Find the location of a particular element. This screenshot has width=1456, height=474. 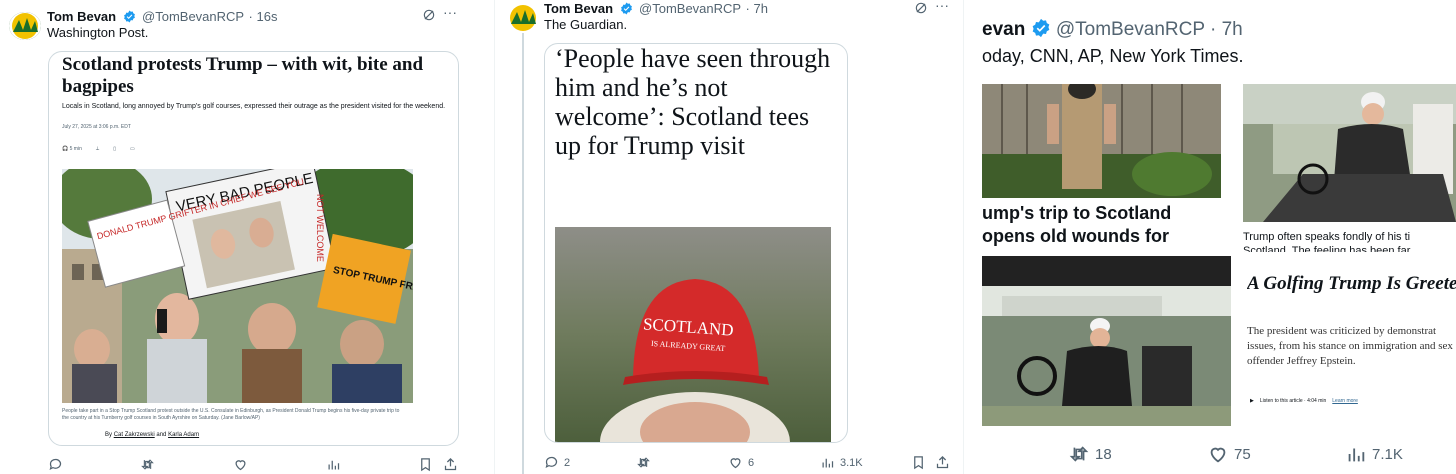

hat-photo: SCOTLAND IS ALREADY GREAT is located at coordinates (693, 334).